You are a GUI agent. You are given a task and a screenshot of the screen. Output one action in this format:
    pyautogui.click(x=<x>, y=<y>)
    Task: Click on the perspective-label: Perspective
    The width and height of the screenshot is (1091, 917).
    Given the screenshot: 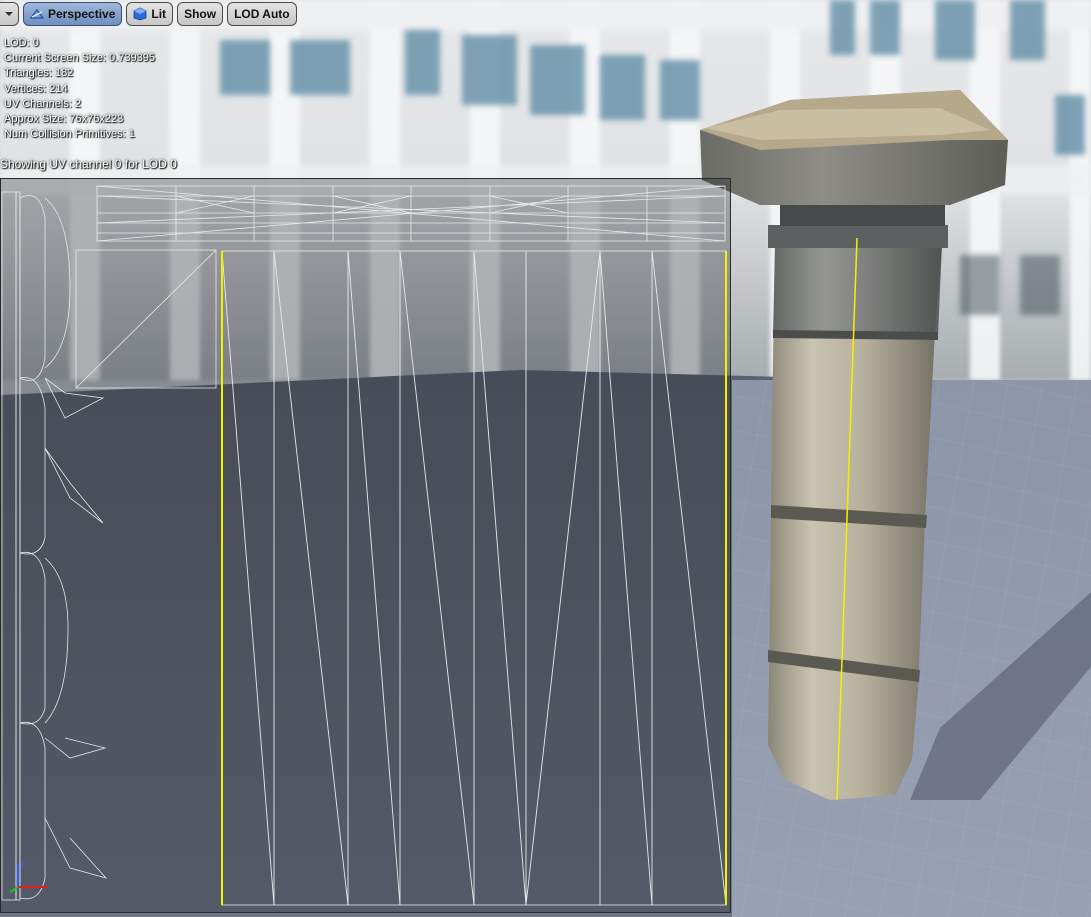 What is the action you would take?
    pyautogui.click(x=82, y=14)
    